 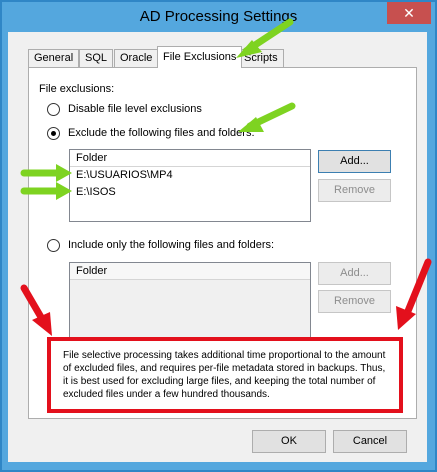 I want to click on tab-general: General, so click(x=54, y=58).